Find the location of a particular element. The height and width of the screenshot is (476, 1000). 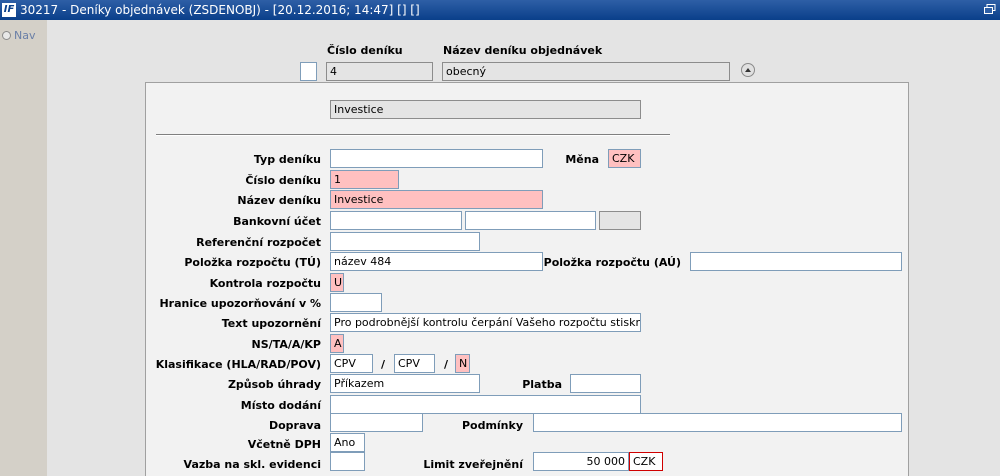

nazev-deniku-label: Název deníku is located at coordinates (279, 200).